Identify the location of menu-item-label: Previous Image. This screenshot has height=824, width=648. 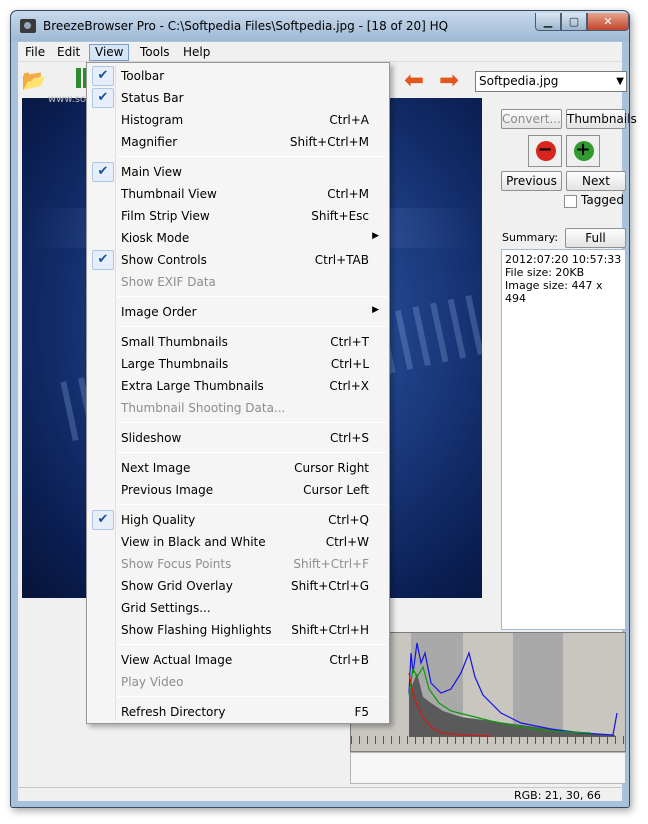
(167, 490).